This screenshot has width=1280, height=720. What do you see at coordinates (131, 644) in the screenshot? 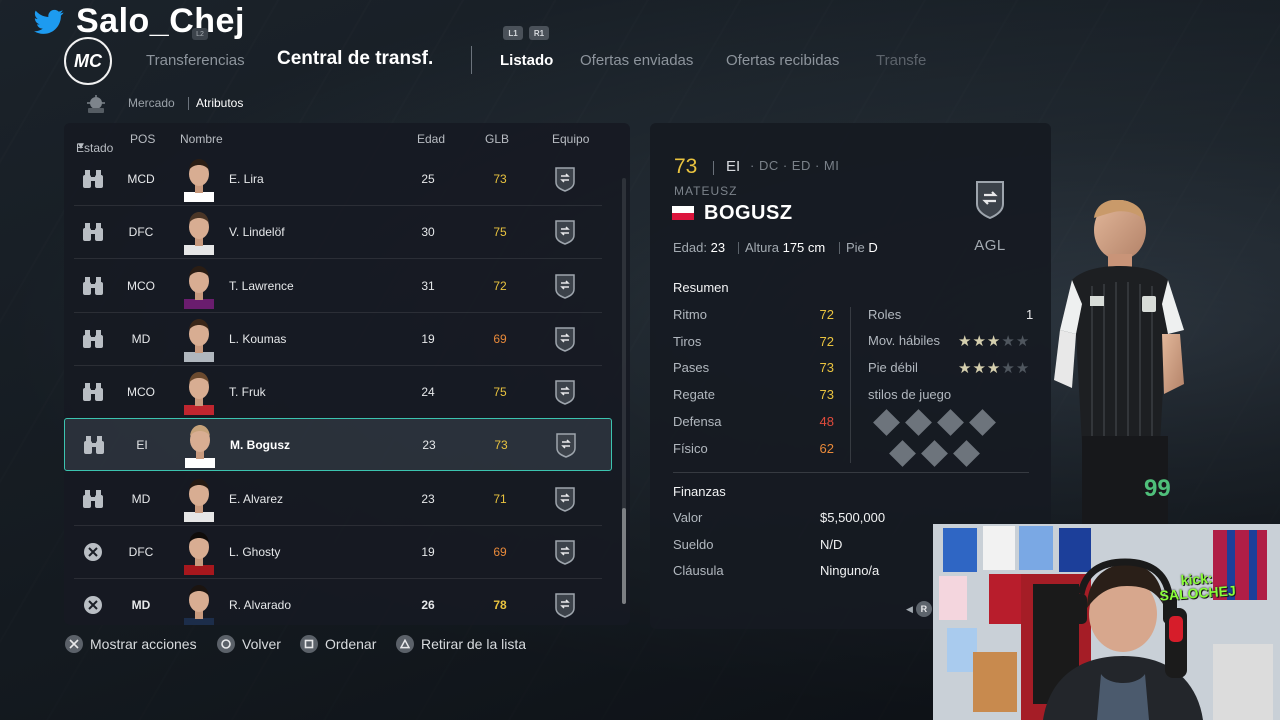
I see `show-actions-hint: Mostrar acciones` at bounding box center [131, 644].